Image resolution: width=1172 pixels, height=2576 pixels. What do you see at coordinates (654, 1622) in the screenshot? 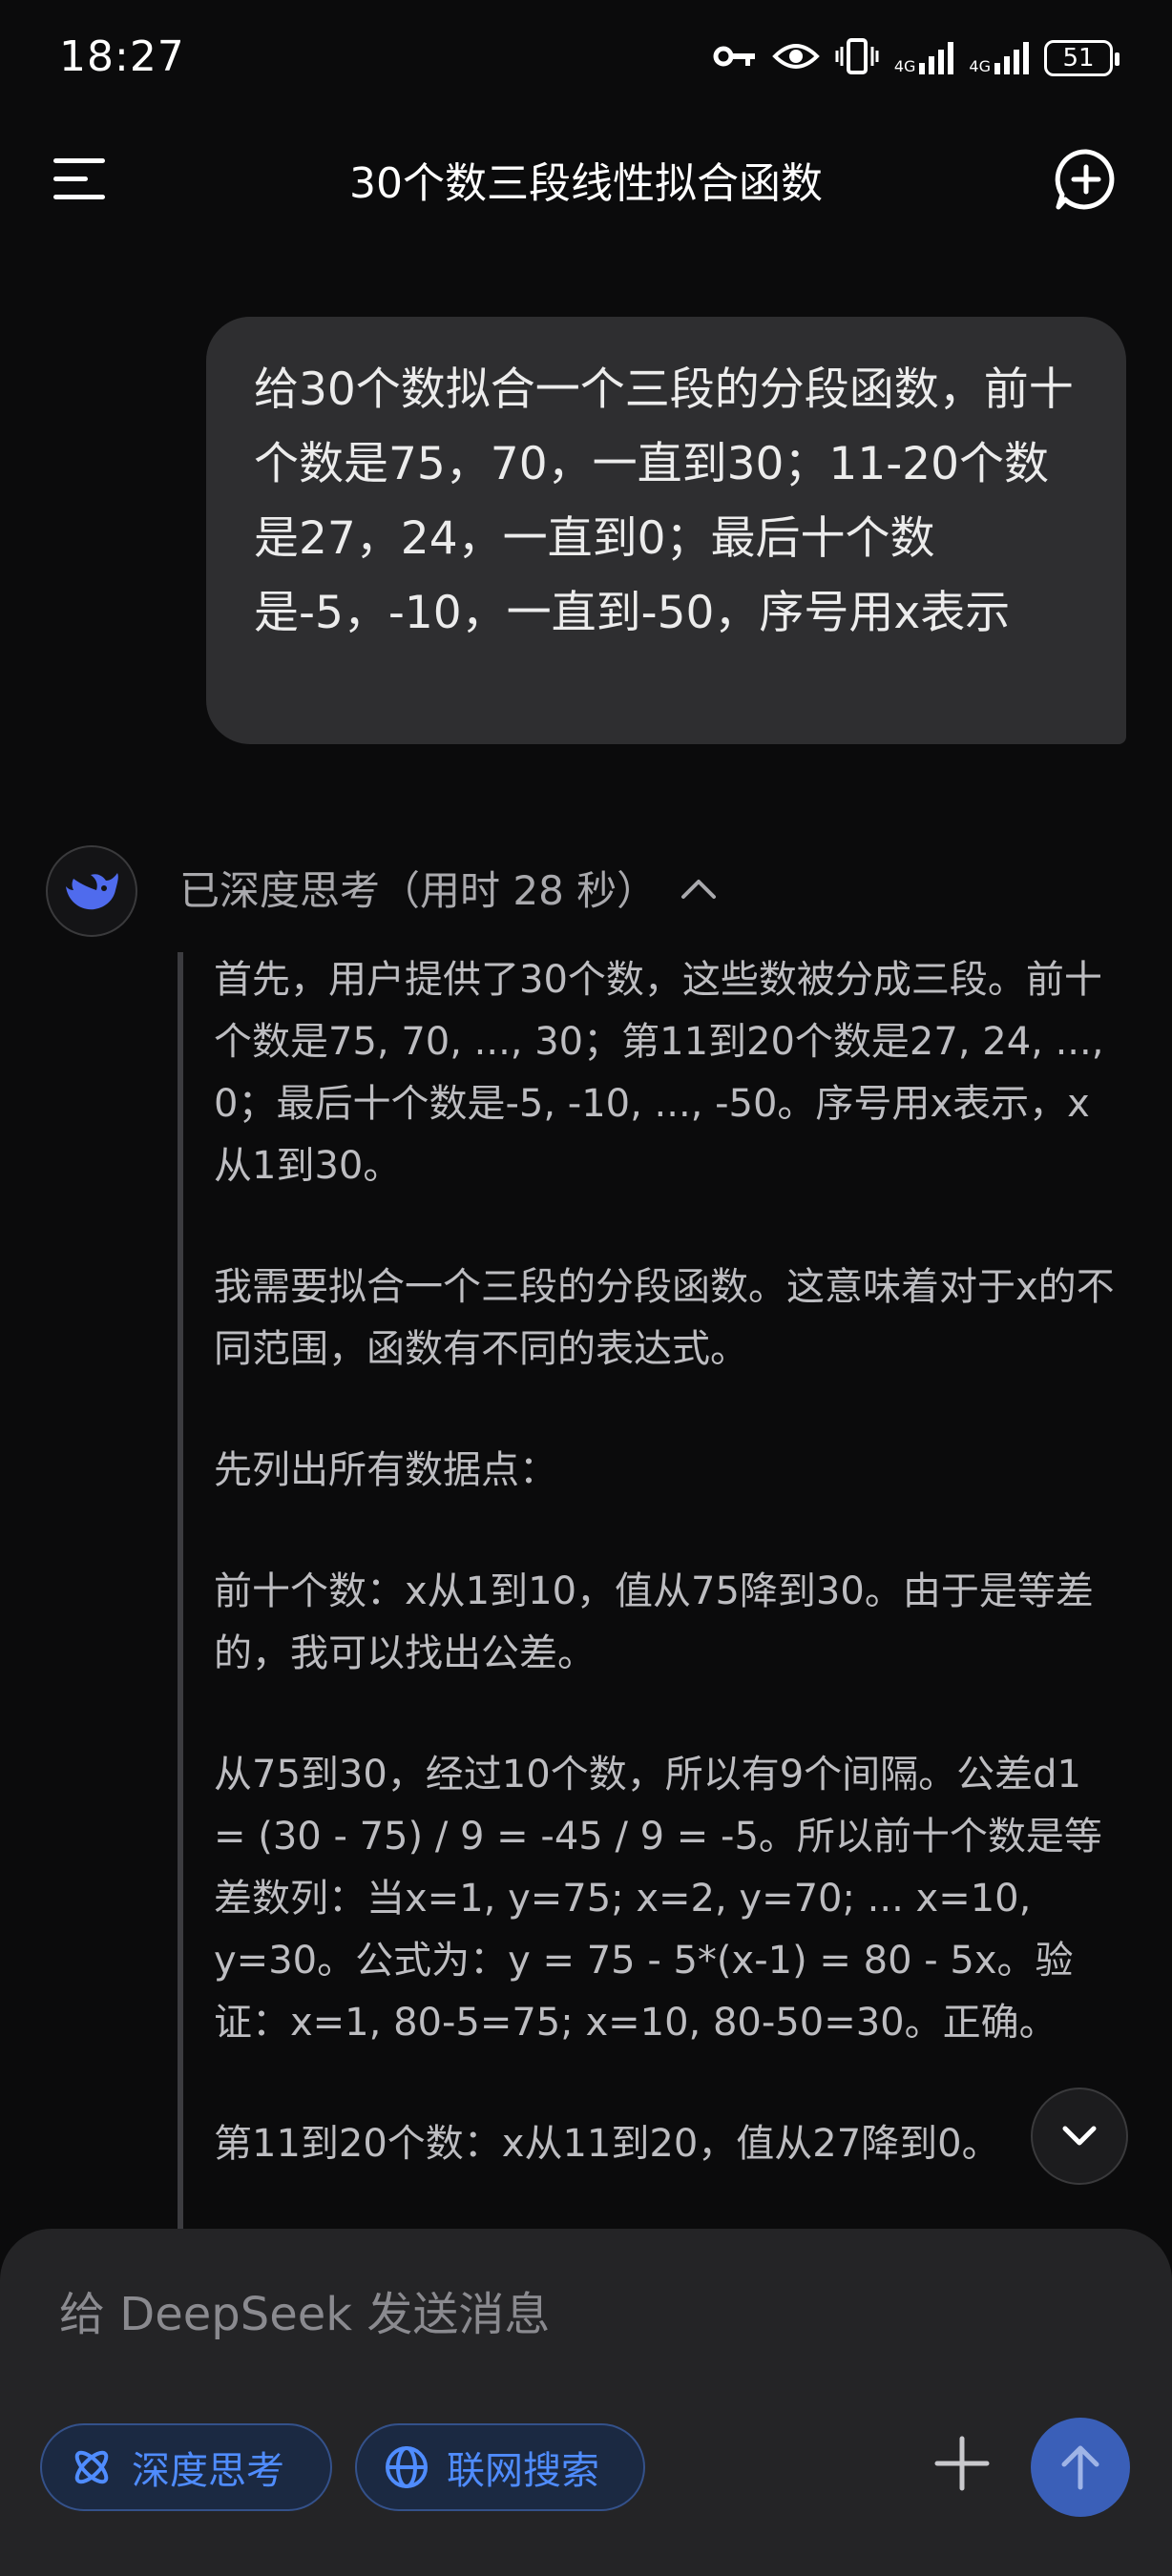
I see `thinking-paragraph: 前十个数：x从1到10，值从75降到30。由于是等差的，我可以找出公差。` at bounding box center [654, 1622].